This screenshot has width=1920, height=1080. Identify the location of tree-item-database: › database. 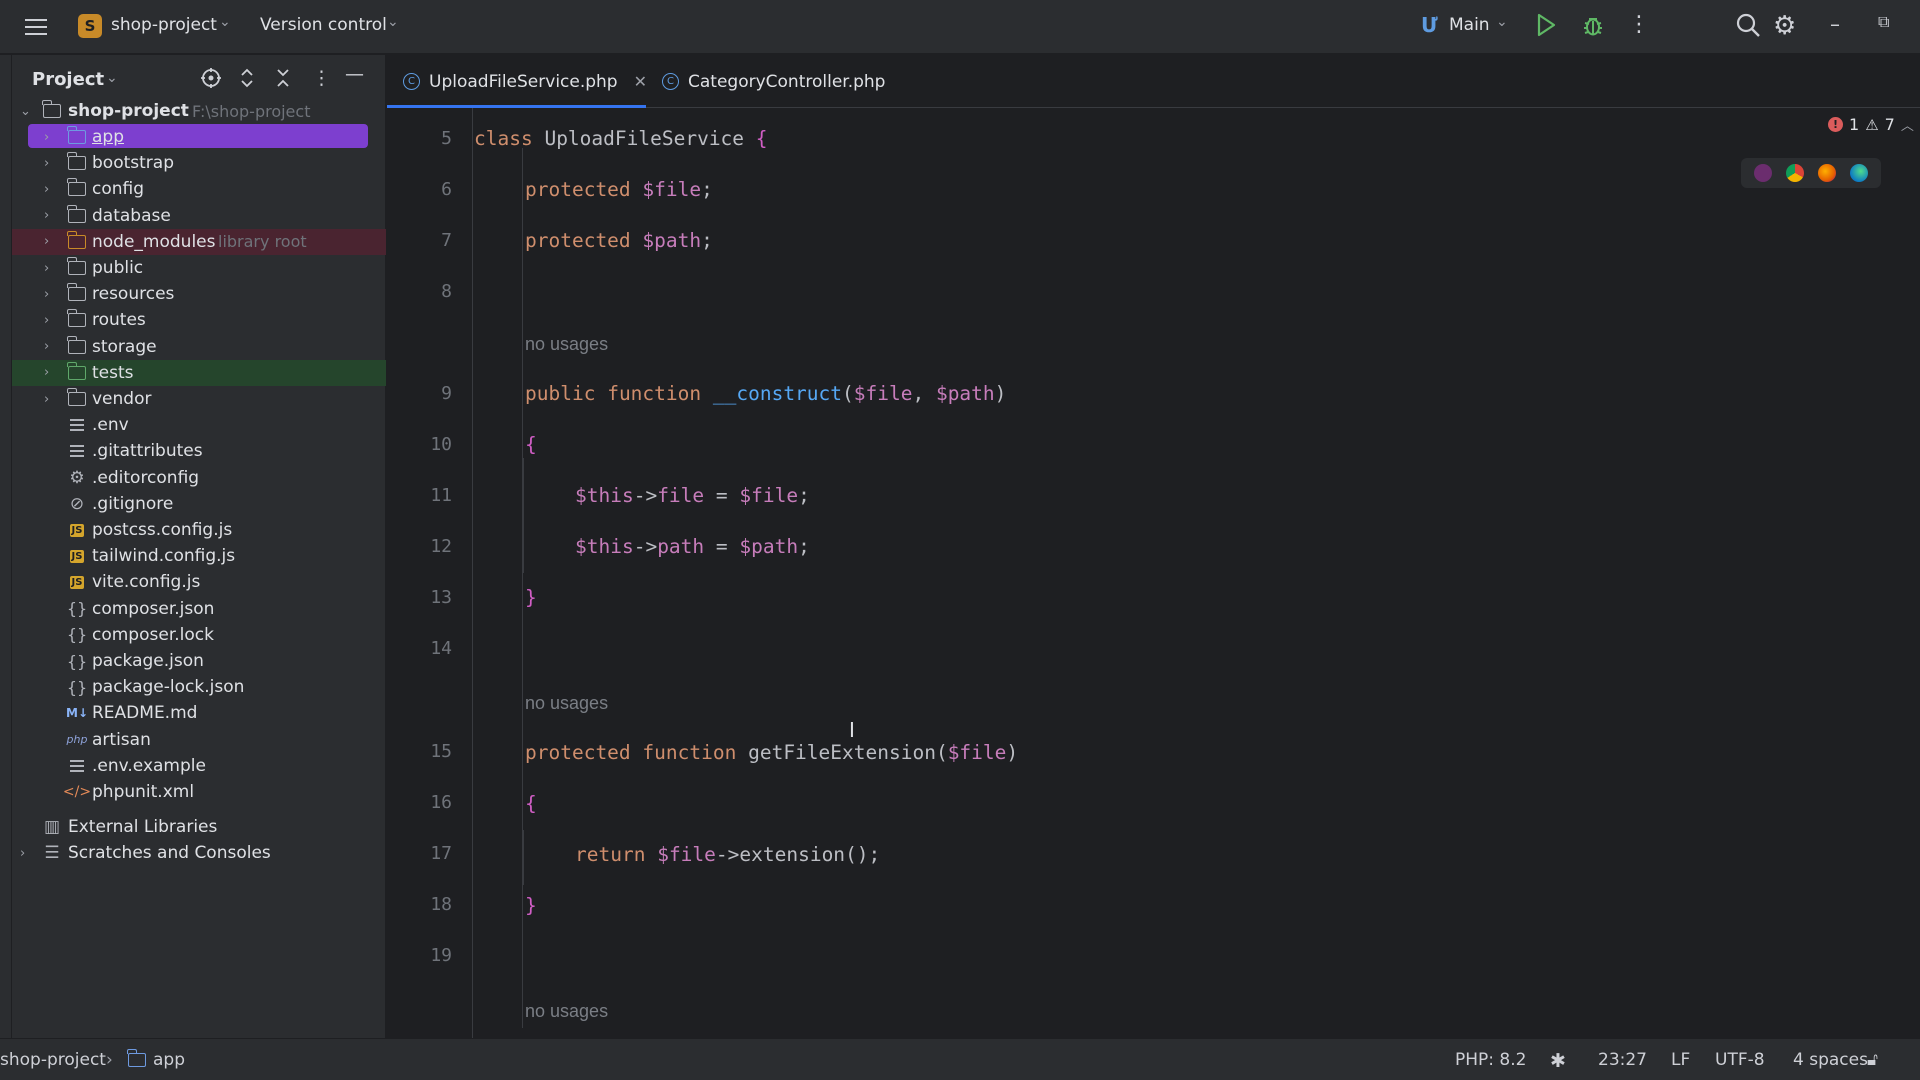
(199, 216).